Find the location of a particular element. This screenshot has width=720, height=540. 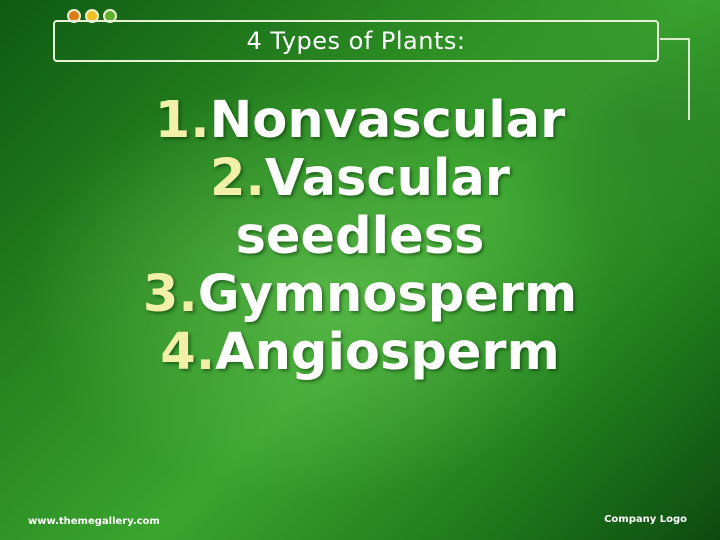

company-logo: Company Logo is located at coordinates (645, 519).